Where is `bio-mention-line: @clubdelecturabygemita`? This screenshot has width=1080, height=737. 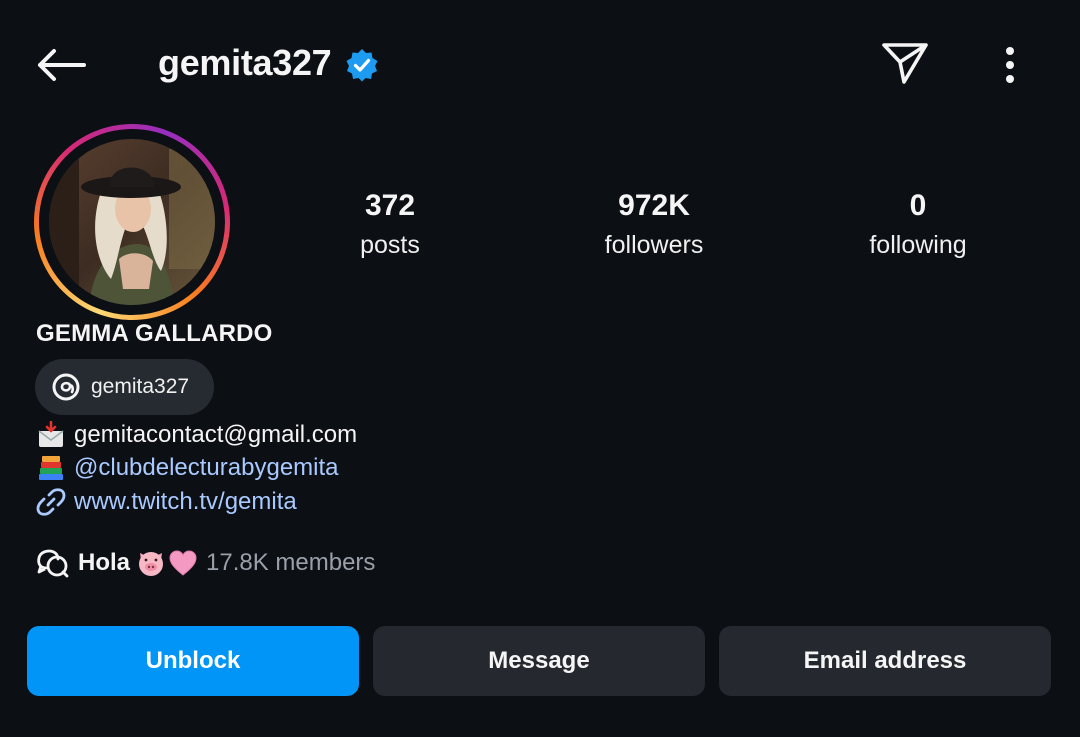
bio-mention-line: @clubdelecturabygemita is located at coordinates (187, 468).